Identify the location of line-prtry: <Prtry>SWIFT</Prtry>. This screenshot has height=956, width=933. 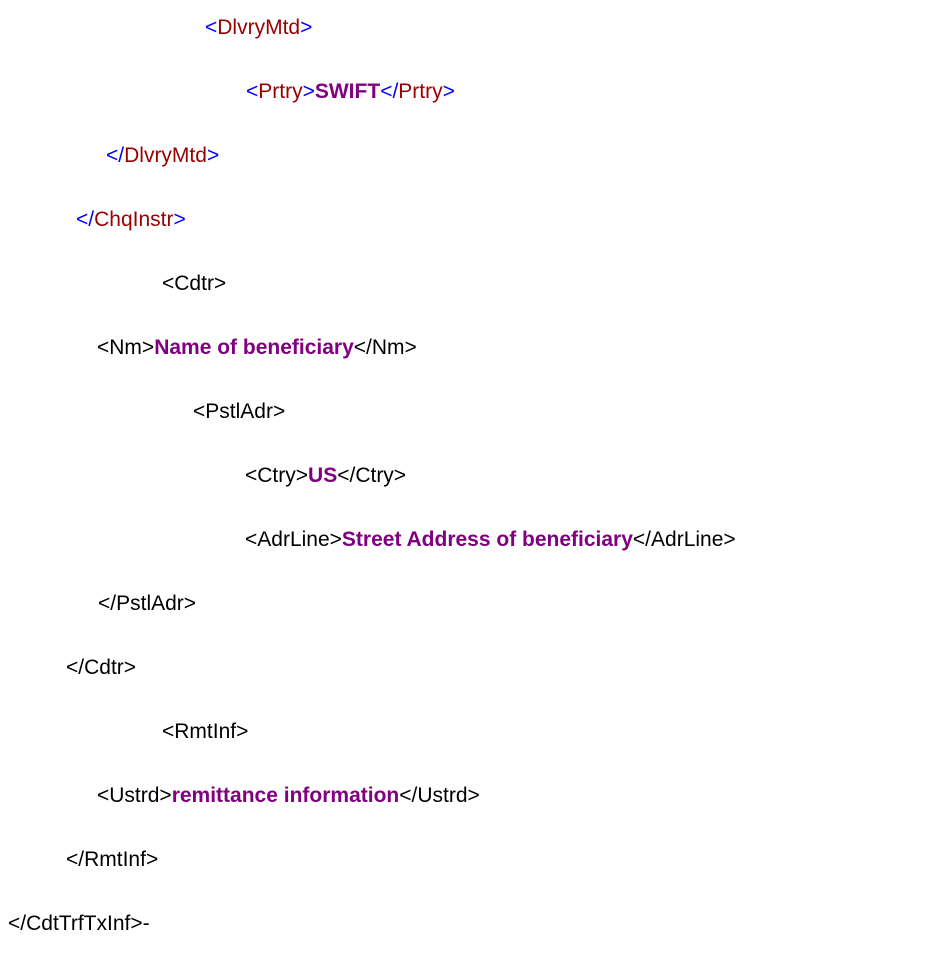
(350, 92).